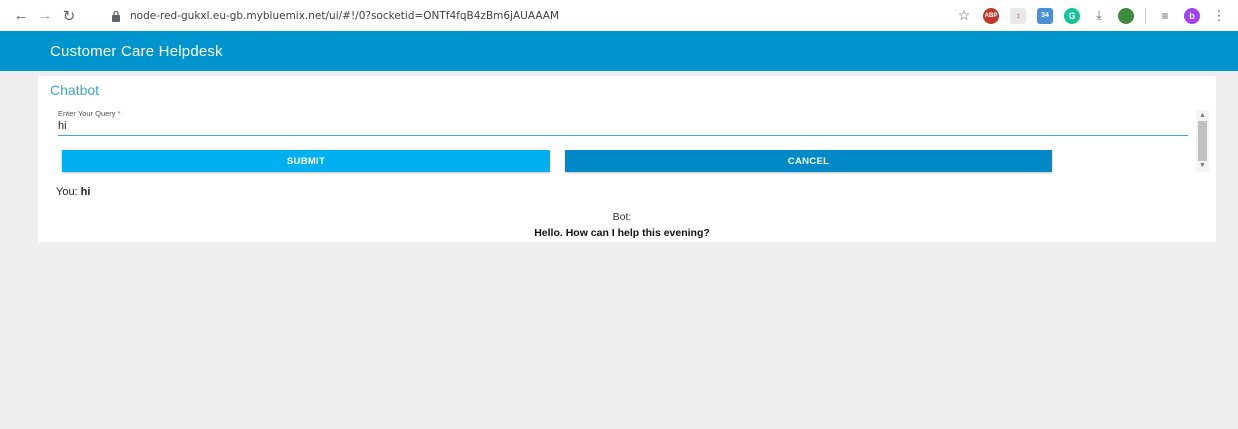 This screenshot has width=1238, height=429. I want to click on required-mark: *, so click(119, 113).